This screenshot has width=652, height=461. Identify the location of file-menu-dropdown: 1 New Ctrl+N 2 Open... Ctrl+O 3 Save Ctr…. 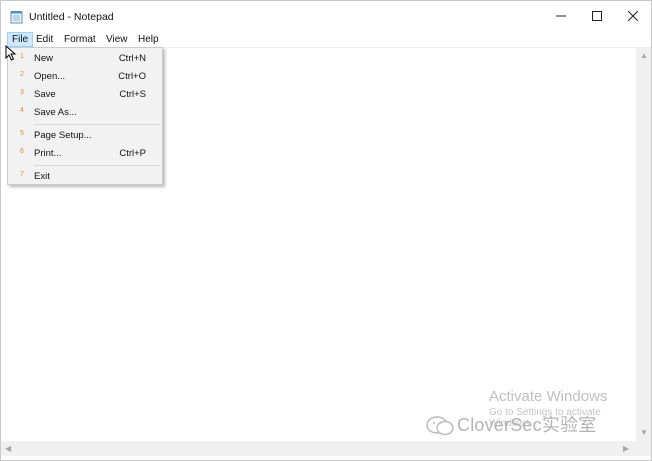
(85, 116).